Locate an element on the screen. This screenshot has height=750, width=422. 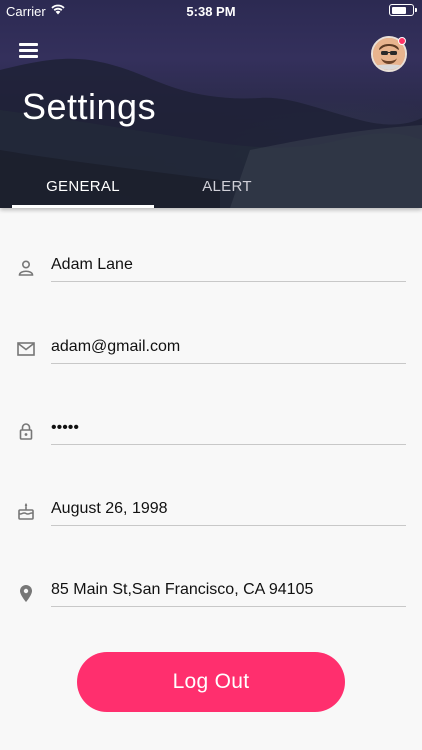
page-title: Settings is located at coordinates (89, 106).